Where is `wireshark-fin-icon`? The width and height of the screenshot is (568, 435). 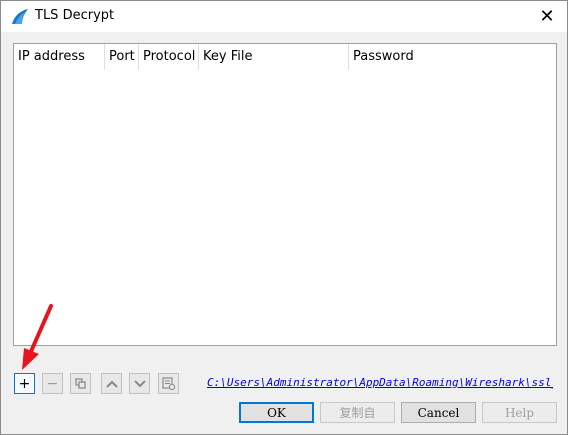 wireshark-fin-icon is located at coordinates (20, 16).